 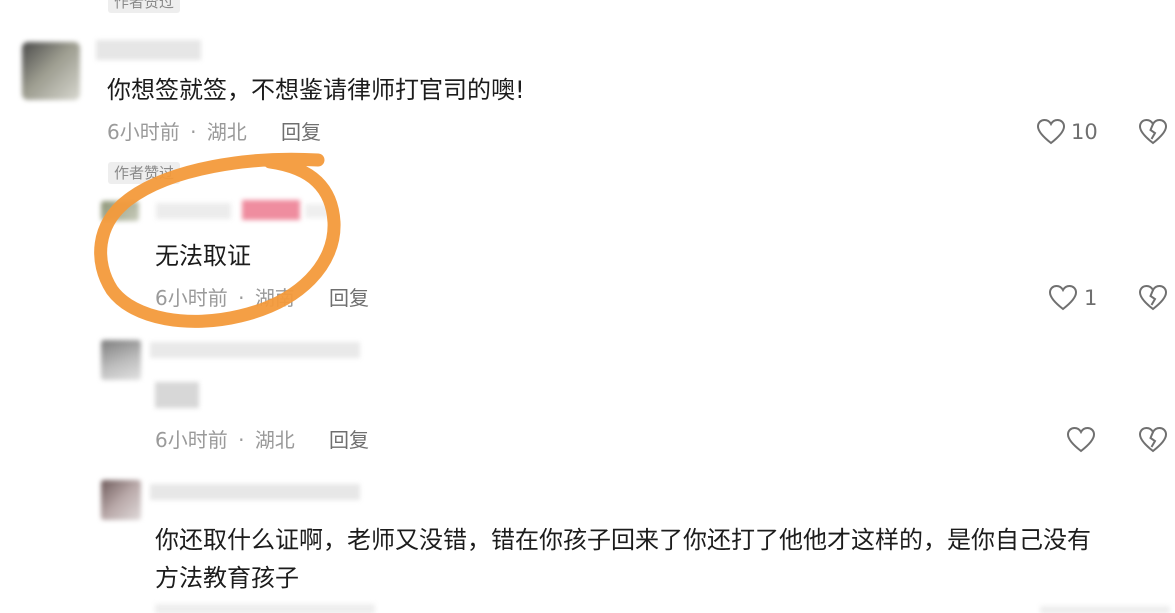 What do you see at coordinates (265, 608) in the screenshot?
I see `comment-meta-cropped` at bounding box center [265, 608].